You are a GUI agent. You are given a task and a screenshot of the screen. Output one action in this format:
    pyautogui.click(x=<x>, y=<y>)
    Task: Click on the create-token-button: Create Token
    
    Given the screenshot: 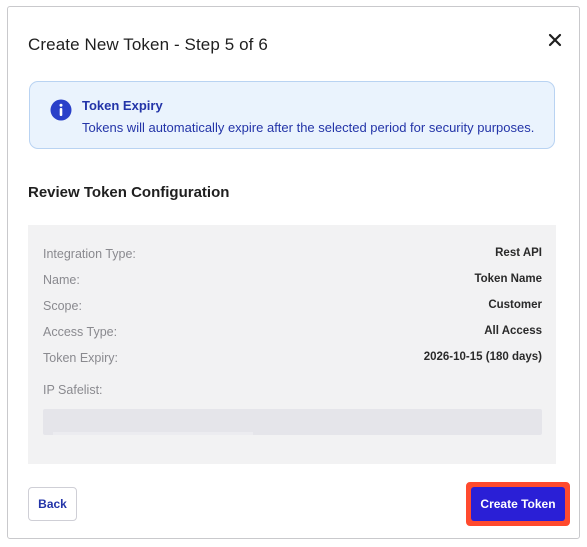 What is the action you would take?
    pyautogui.click(x=518, y=504)
    